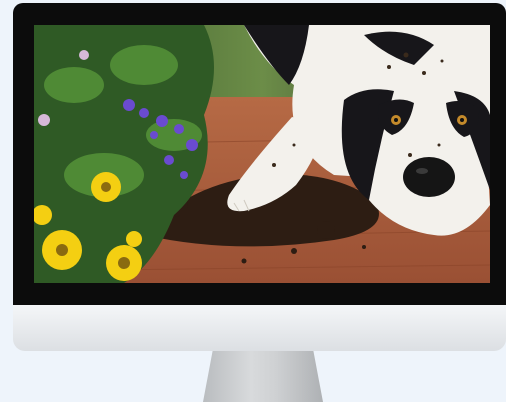 This screenshot has height=402, width=506. Describe the element at coordinates (263, 376) in the screenshot. I see `monitor-stand` at that location.